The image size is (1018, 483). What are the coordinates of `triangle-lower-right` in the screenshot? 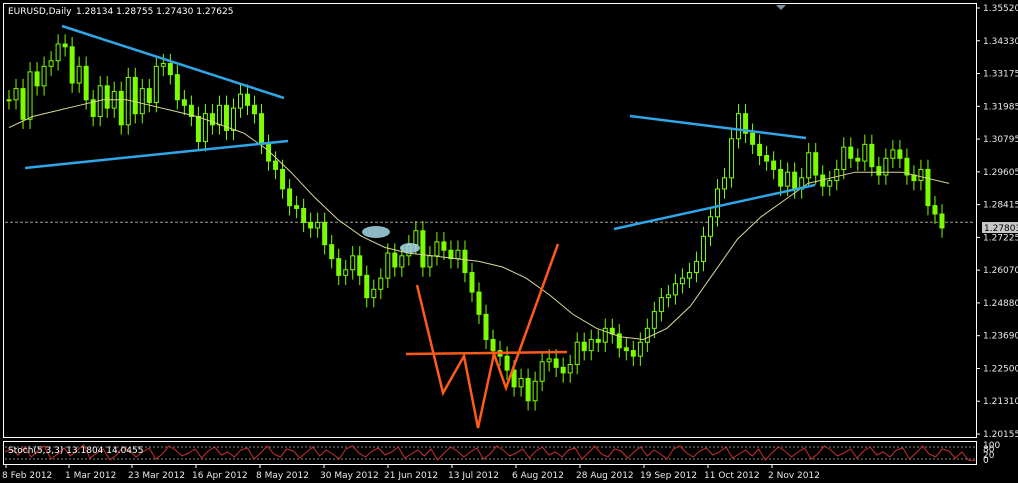 It's located at (714, 207).